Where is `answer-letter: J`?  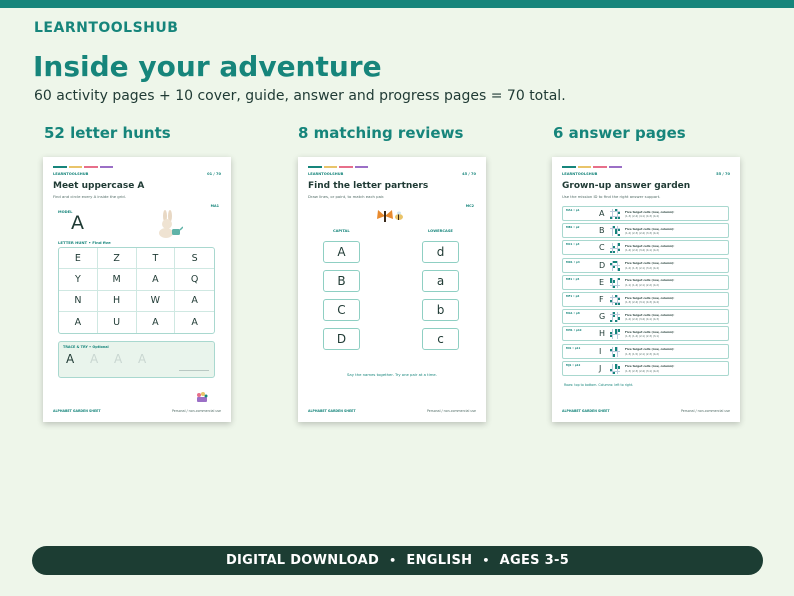 answer-letter: J is located at coordinates (600, 368).